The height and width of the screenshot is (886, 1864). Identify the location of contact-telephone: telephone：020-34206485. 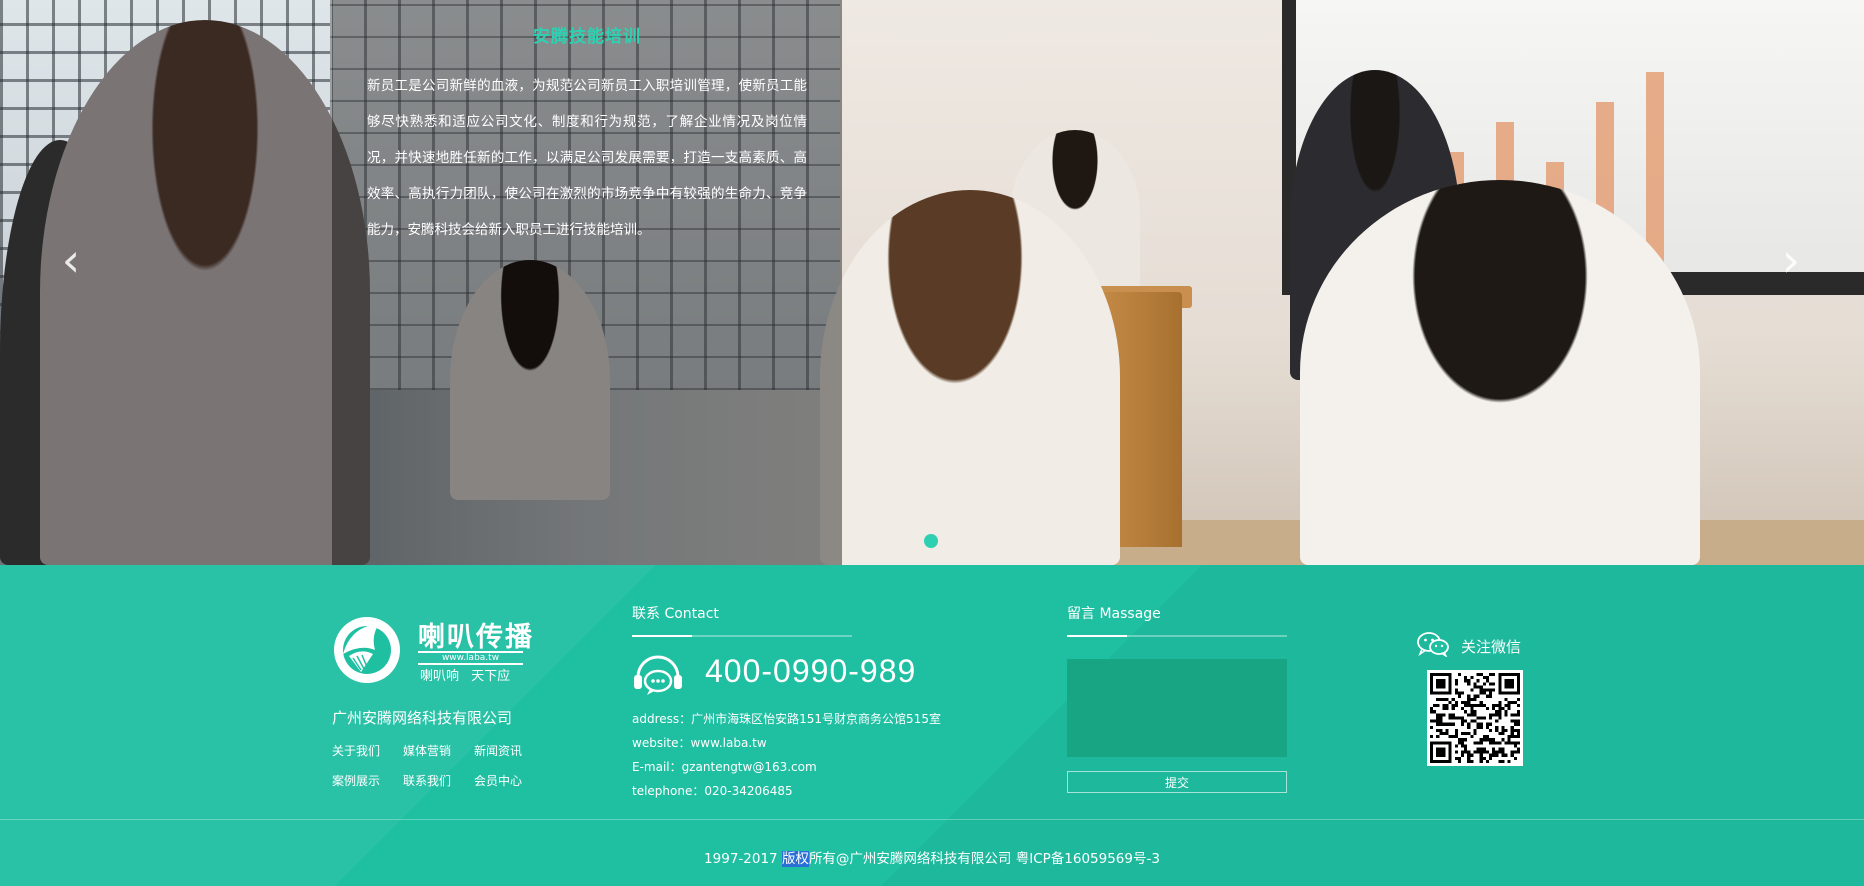
(712, 791).